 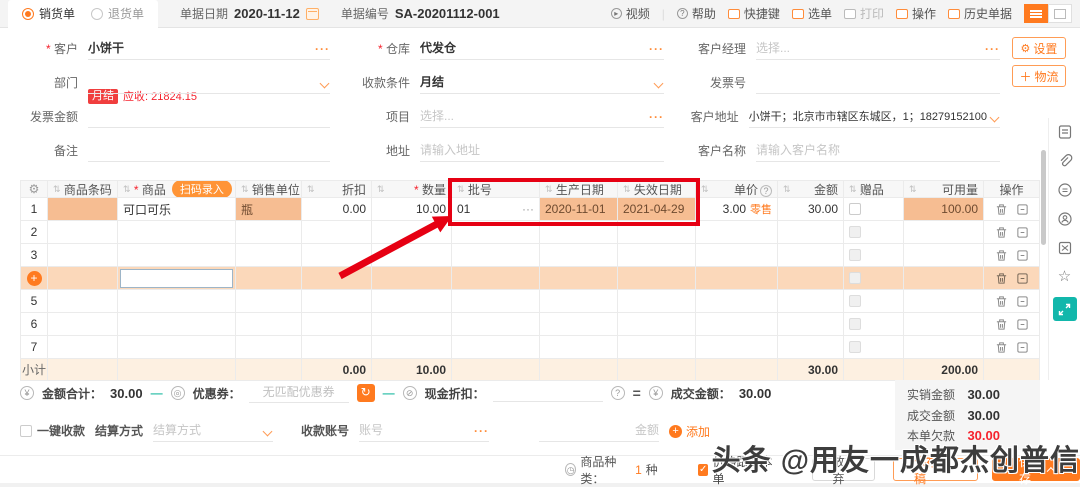 I want to click on logistics-button: ＋ 物流, so click(x=1039, y=76).